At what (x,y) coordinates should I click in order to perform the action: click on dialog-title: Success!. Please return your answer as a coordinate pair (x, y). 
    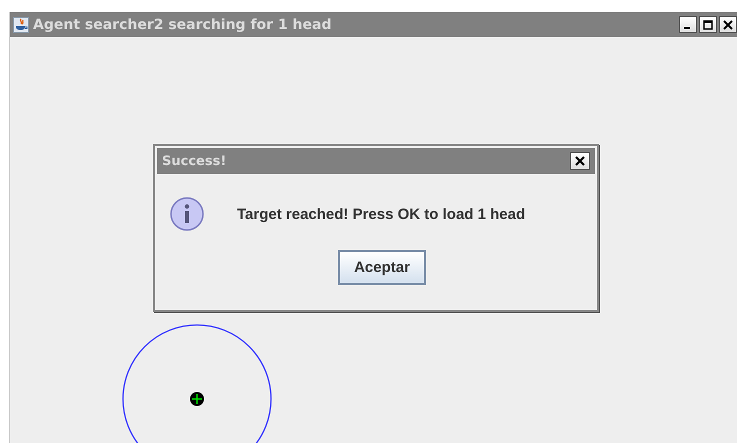
    Looking at the image, I should click on (194, 161).